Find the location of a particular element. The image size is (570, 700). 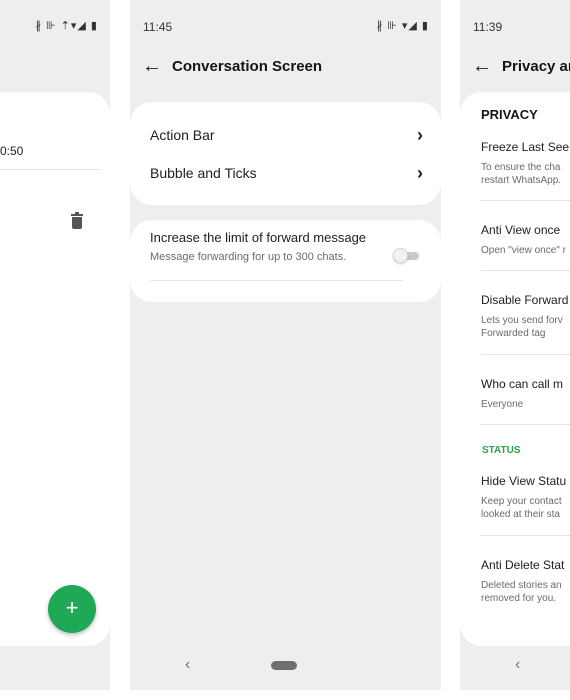

setting-anti-delete-status: Anti Delete Stat is located at coordinates (522, 565).